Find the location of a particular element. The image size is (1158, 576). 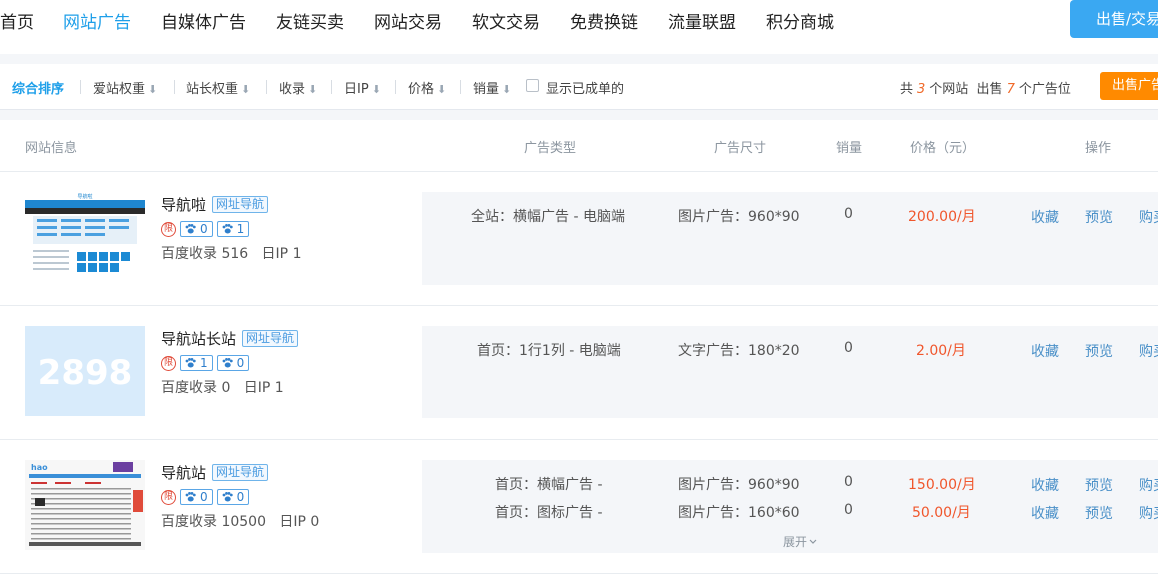

site-screenshot-image: hao is located at coordinates (85, 505).